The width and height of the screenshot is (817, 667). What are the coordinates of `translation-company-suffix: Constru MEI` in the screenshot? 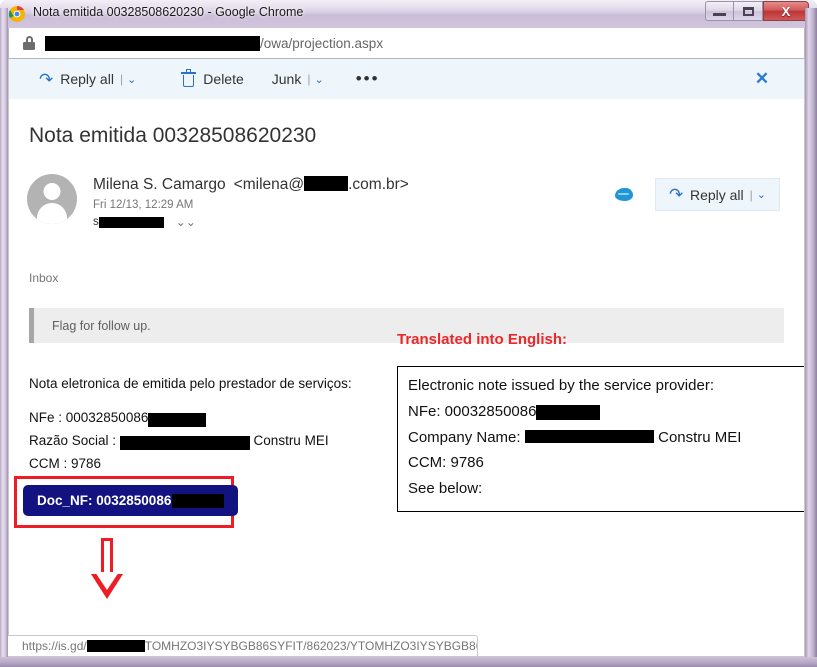 It's located at (697, 437).